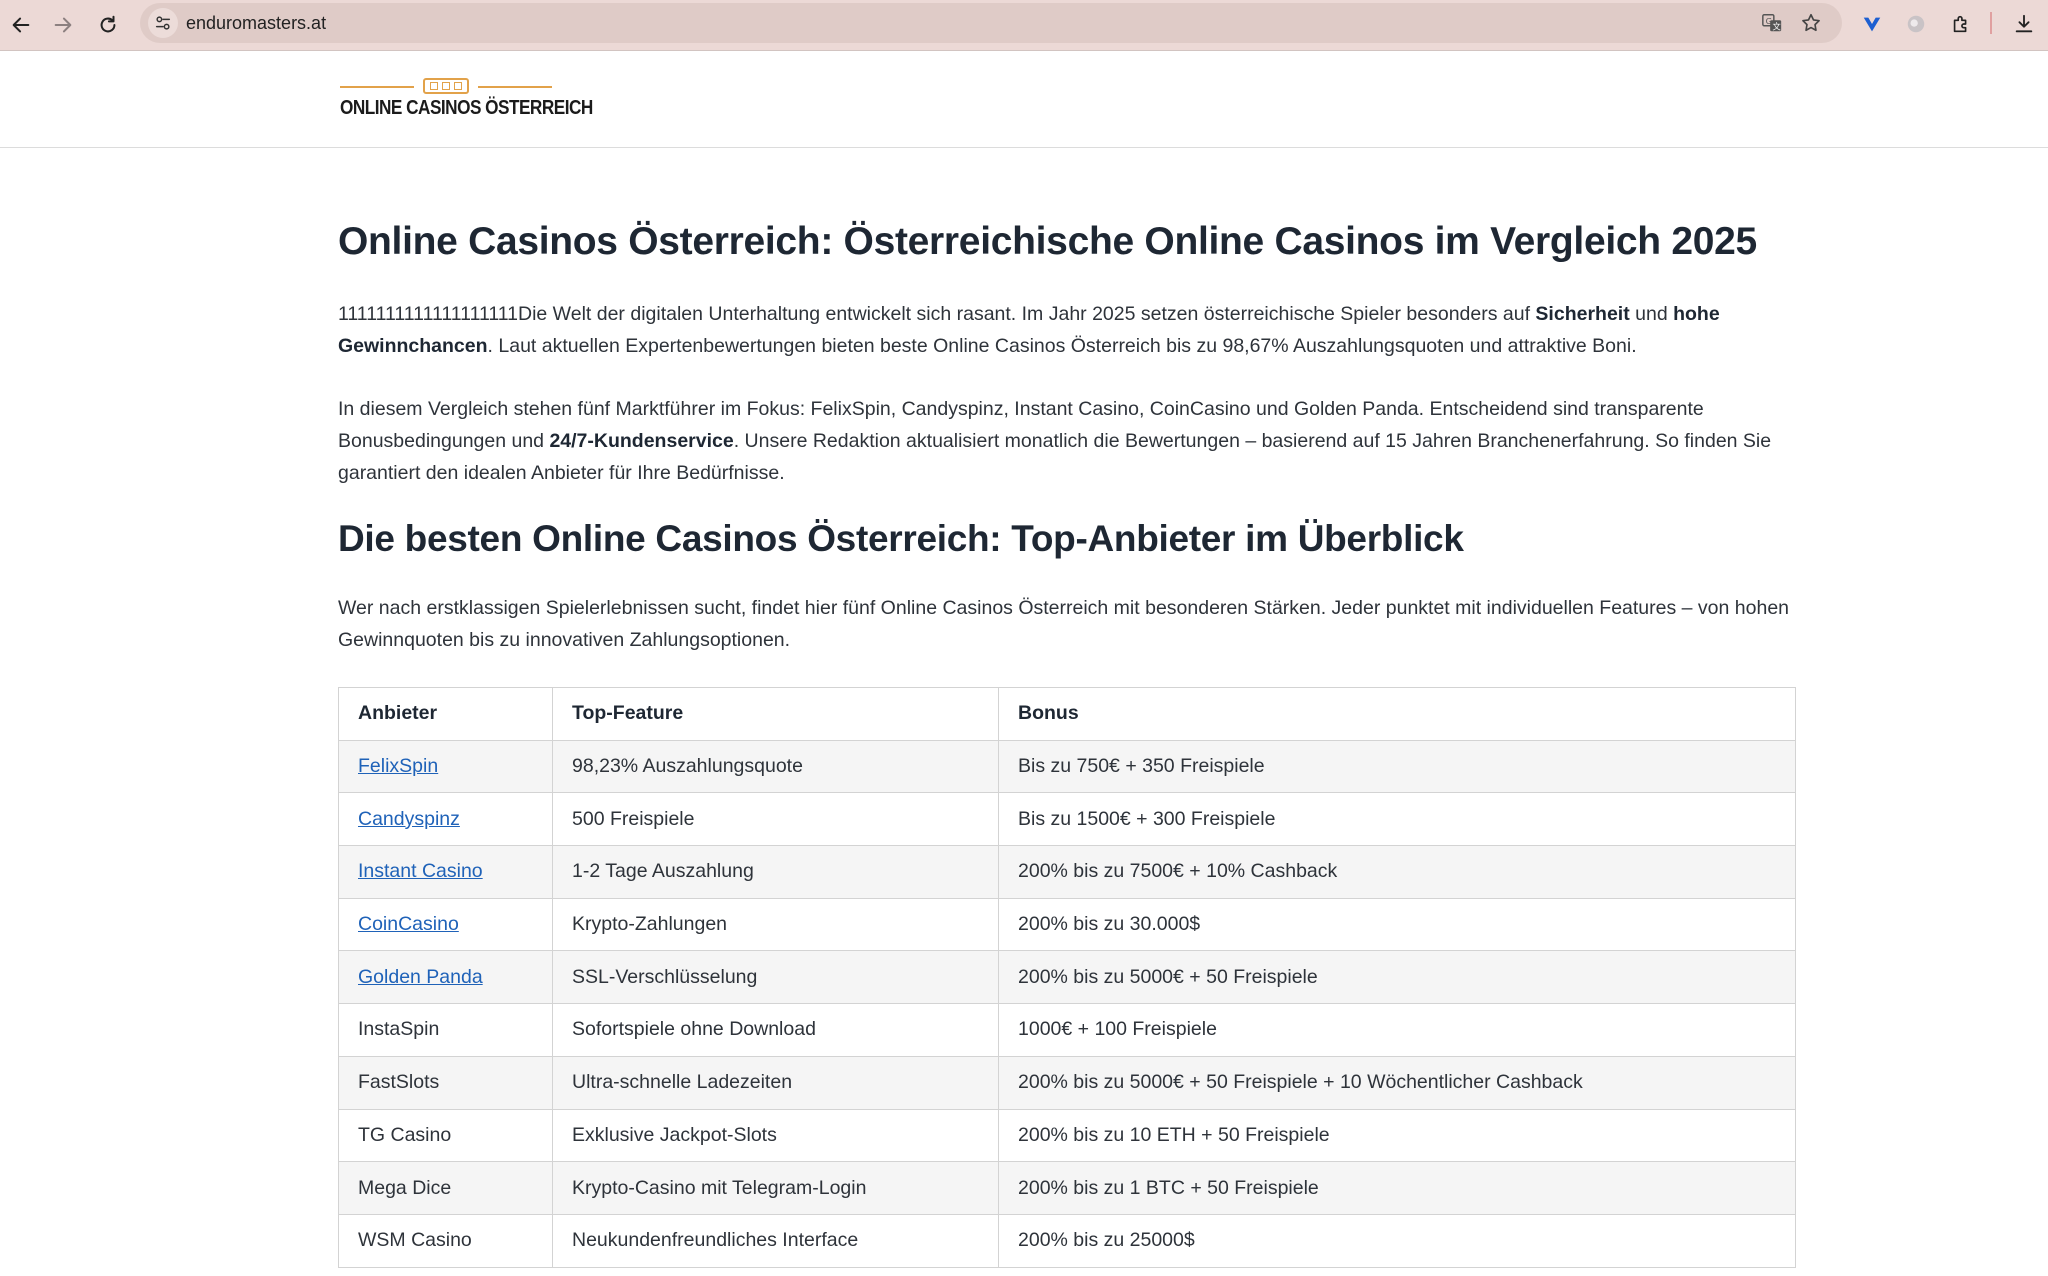 This screenshot has width=2048, height=1276. Describe the element at coordinates (445, 1082) in the screenshot. I see `provider-cell: FastSlots` at that location.